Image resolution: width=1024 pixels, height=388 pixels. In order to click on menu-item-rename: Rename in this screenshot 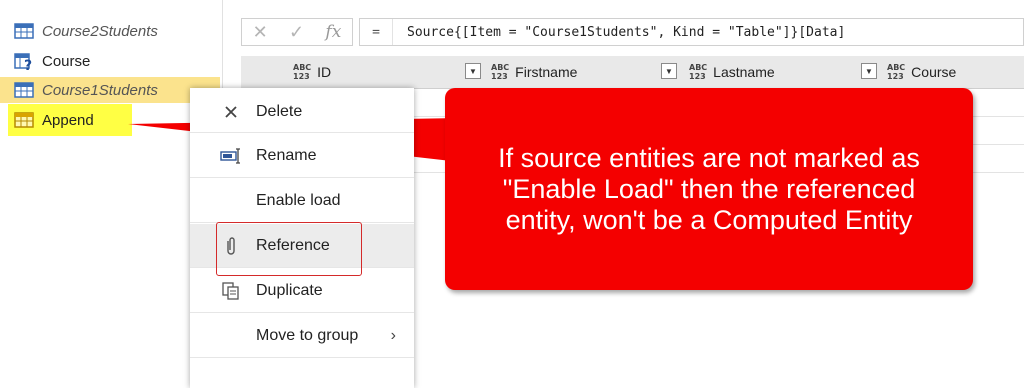, I will do `click(302, 156)`.